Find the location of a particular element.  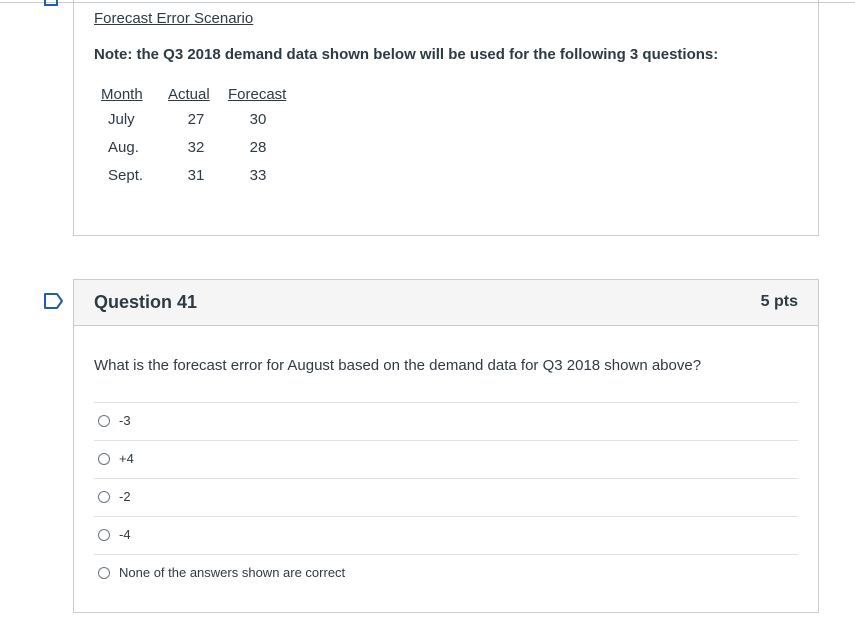

cell-month: July is located at coordinates (121, 119).